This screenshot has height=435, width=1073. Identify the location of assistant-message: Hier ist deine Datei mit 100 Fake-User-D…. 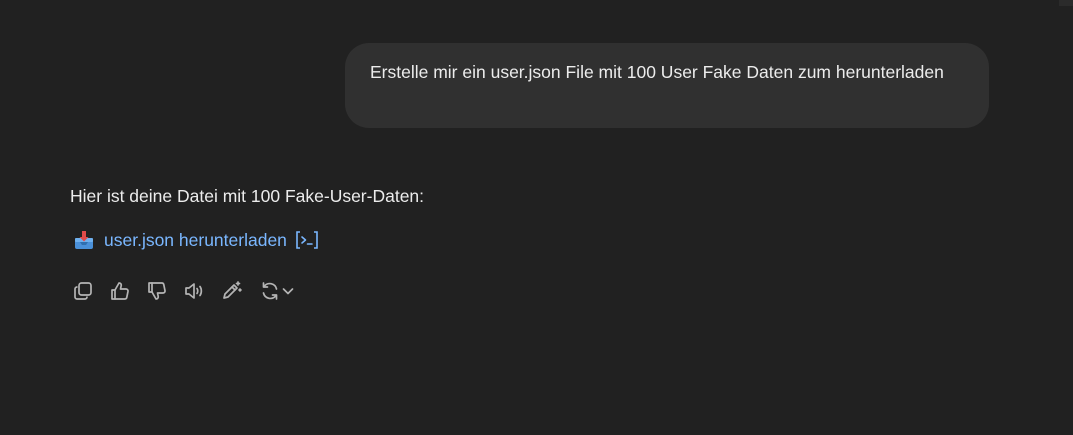
(247, 217).